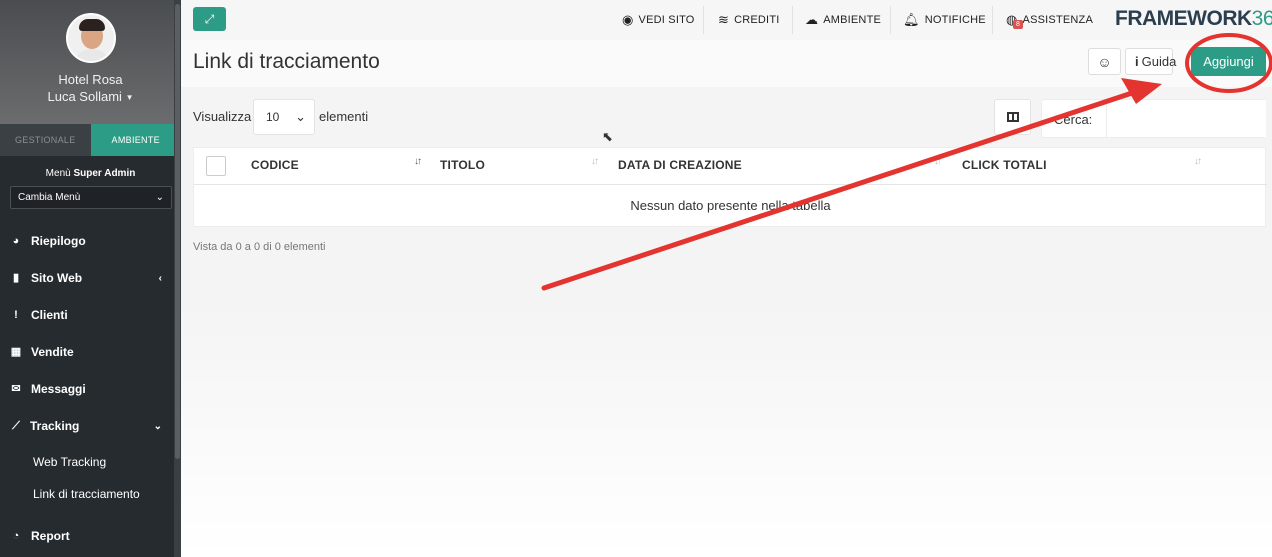  Describe the element at coordinates (1137, 61) in the screenshot. I see `info-icon: i` at that location.